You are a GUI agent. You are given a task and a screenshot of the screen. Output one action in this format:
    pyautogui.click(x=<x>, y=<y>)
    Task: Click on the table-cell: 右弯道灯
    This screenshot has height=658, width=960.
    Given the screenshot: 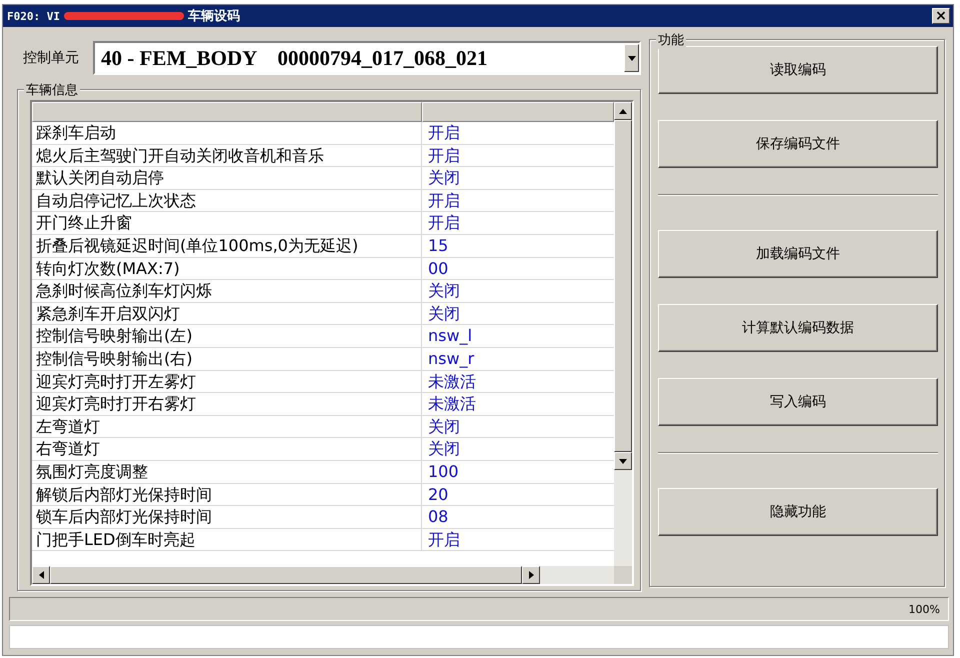 What is the action you would take?
    pyautogui.click(x=227, y=449)
    